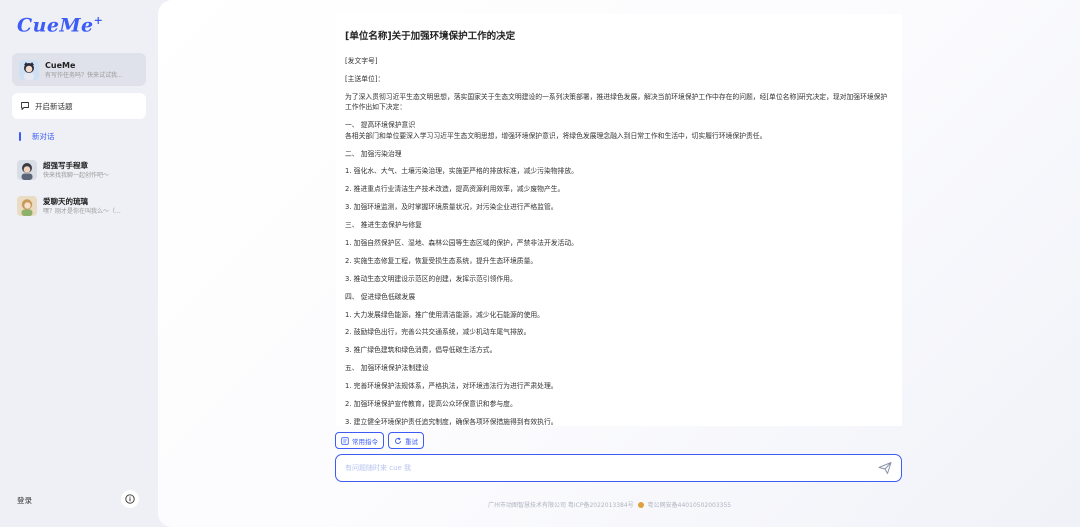 Image resolution: width=1080 pixels, height=527 pixels. I want to click on session-subtitle: 快来找我聊一起创作吧～, so click(76, 175).